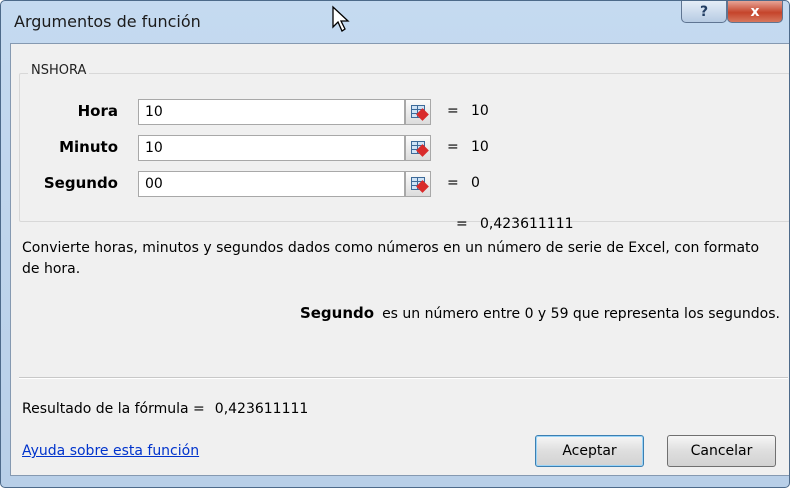 The width and height of the screenshot is (790, 488). Describe the element at coordinates (589, 451) in the screenshot. I see `accept-button: Aceptar` at that location.